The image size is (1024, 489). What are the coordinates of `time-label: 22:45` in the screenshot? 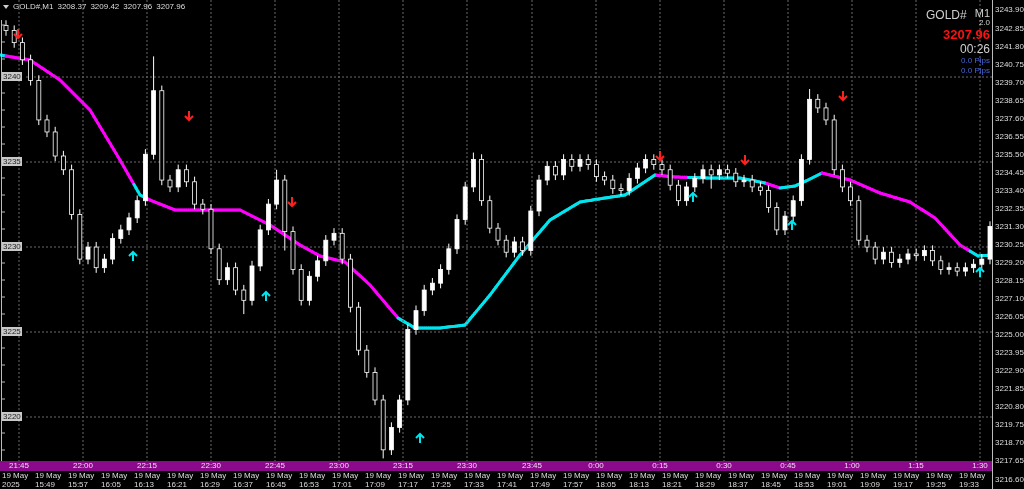 It's located at (275, 466).